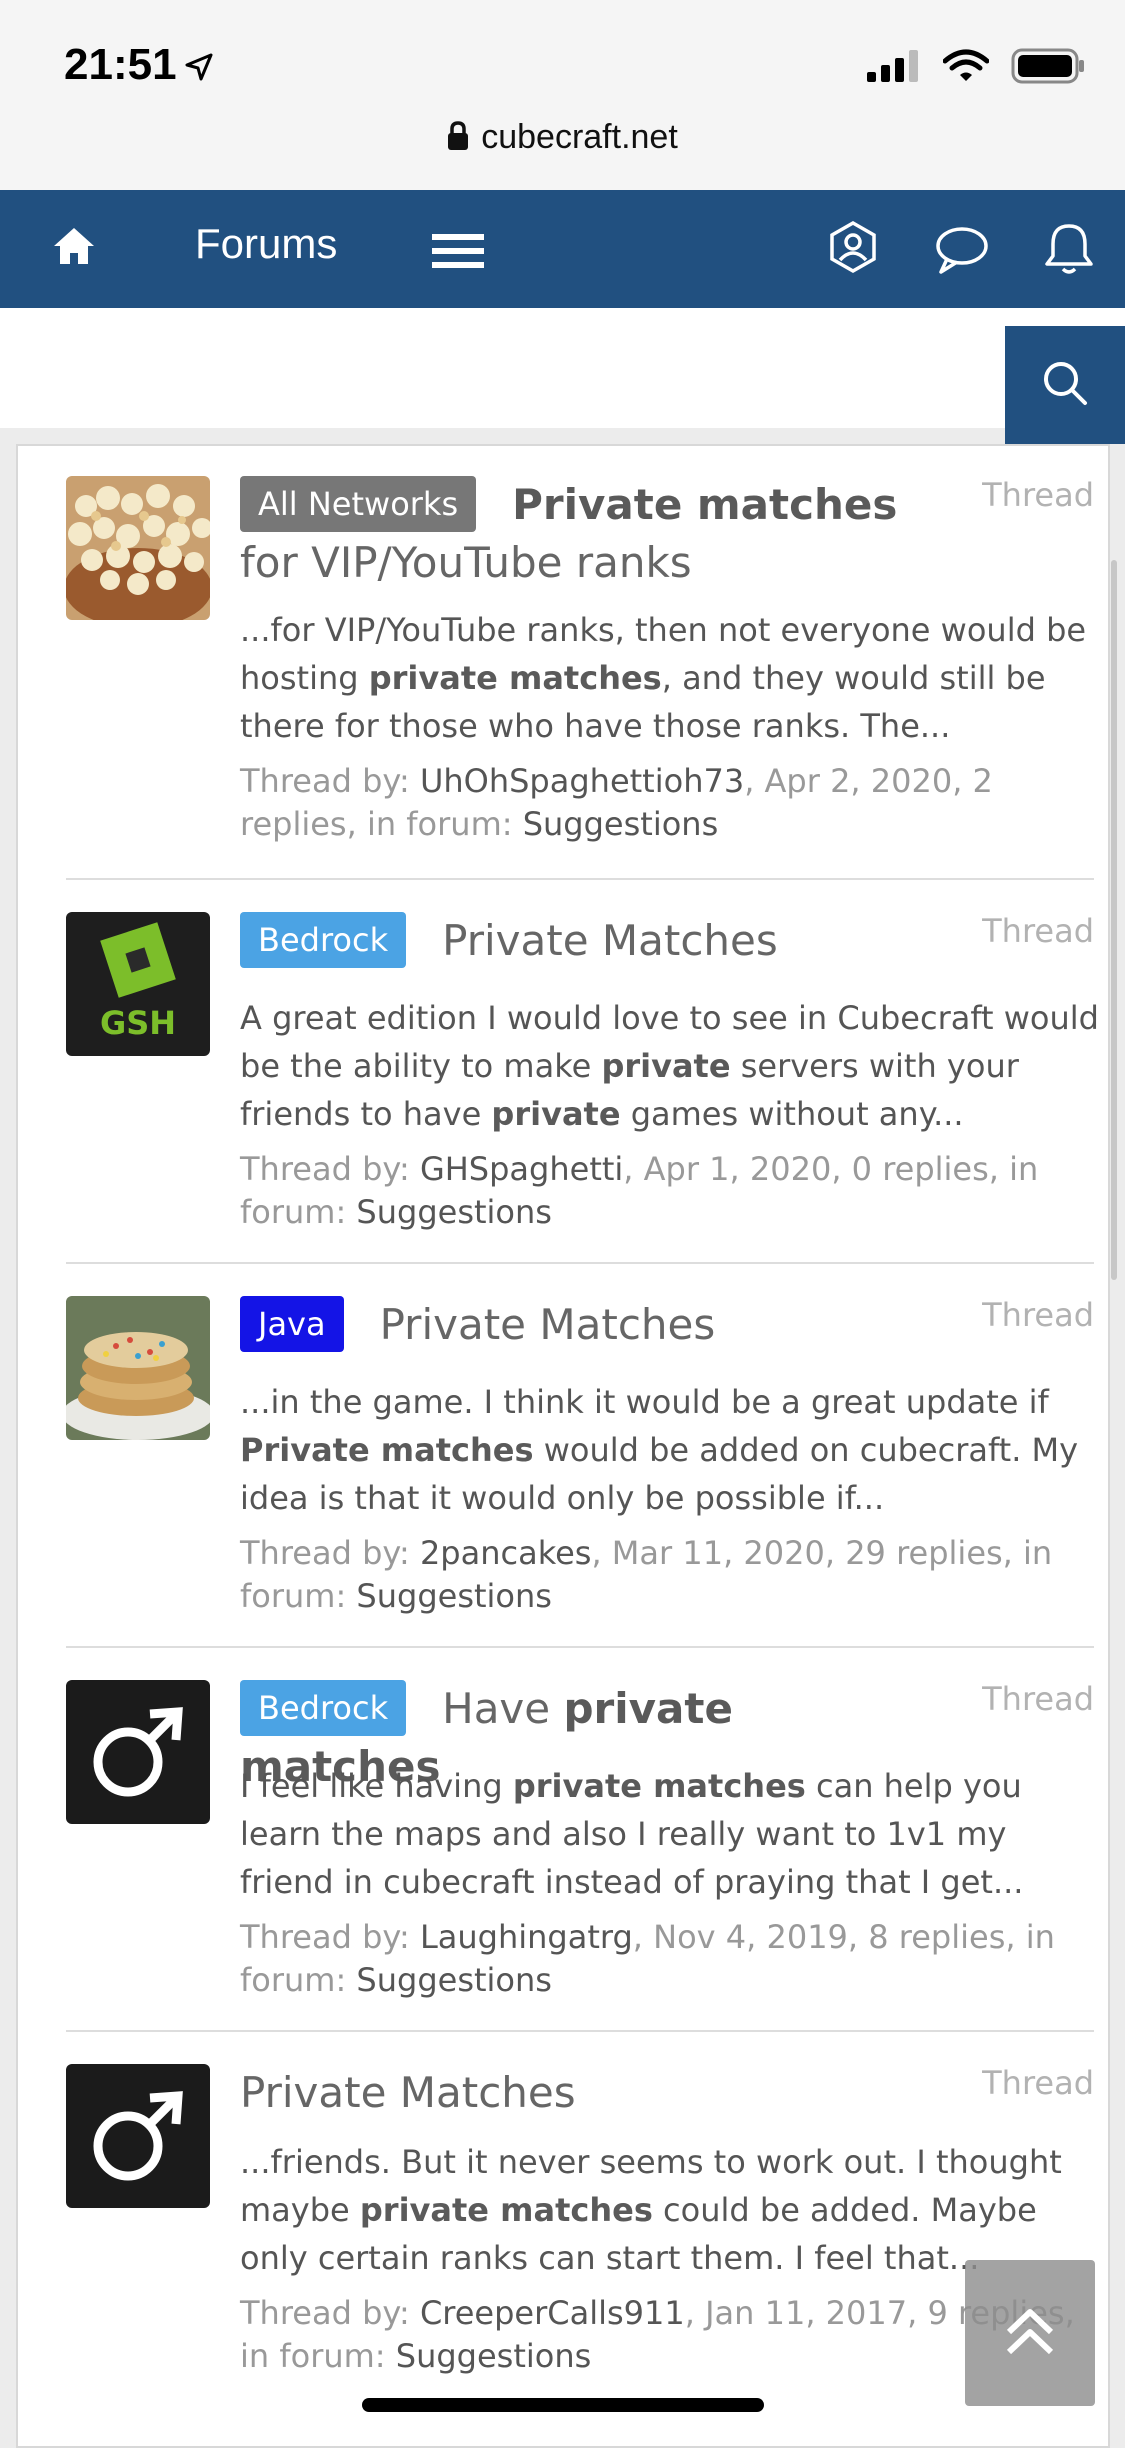 Image resolution: width=1125 pixels, height=2448 pixels. I want to click on prefix-label: Java, so click(292, 1324).